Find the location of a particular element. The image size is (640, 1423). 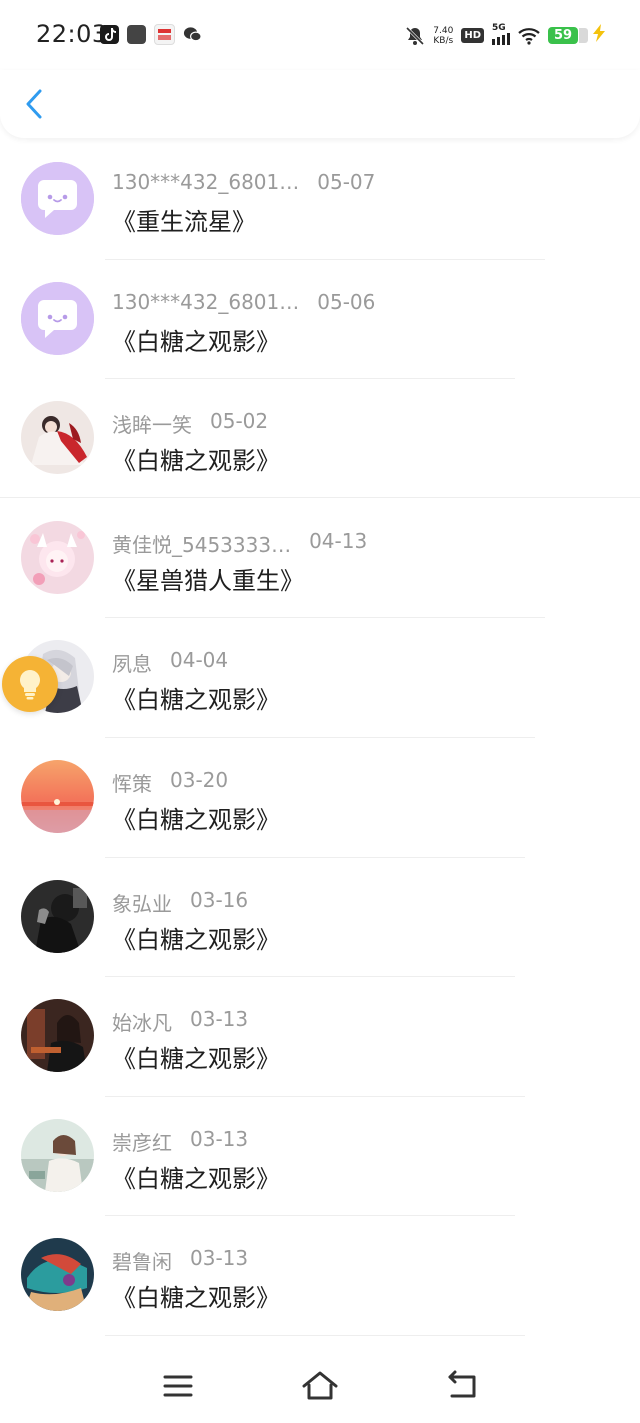

item-meta: 恽策 03-20 is located at coordinates (170, 782).